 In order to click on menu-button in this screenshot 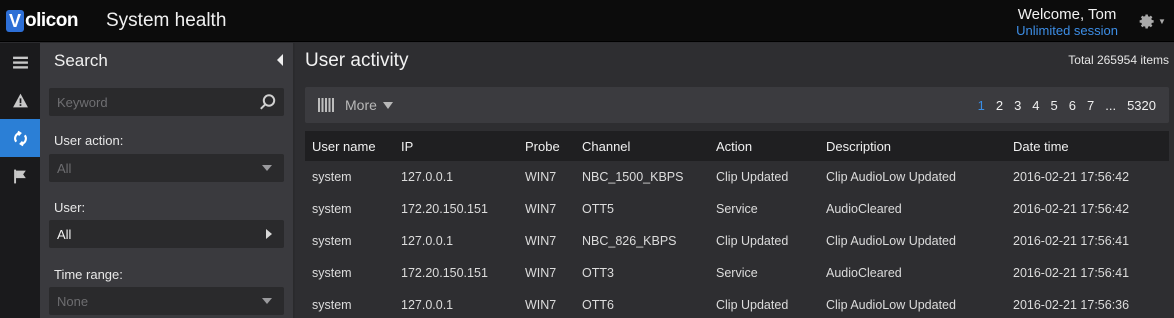, I will do `click(20, 62)`.